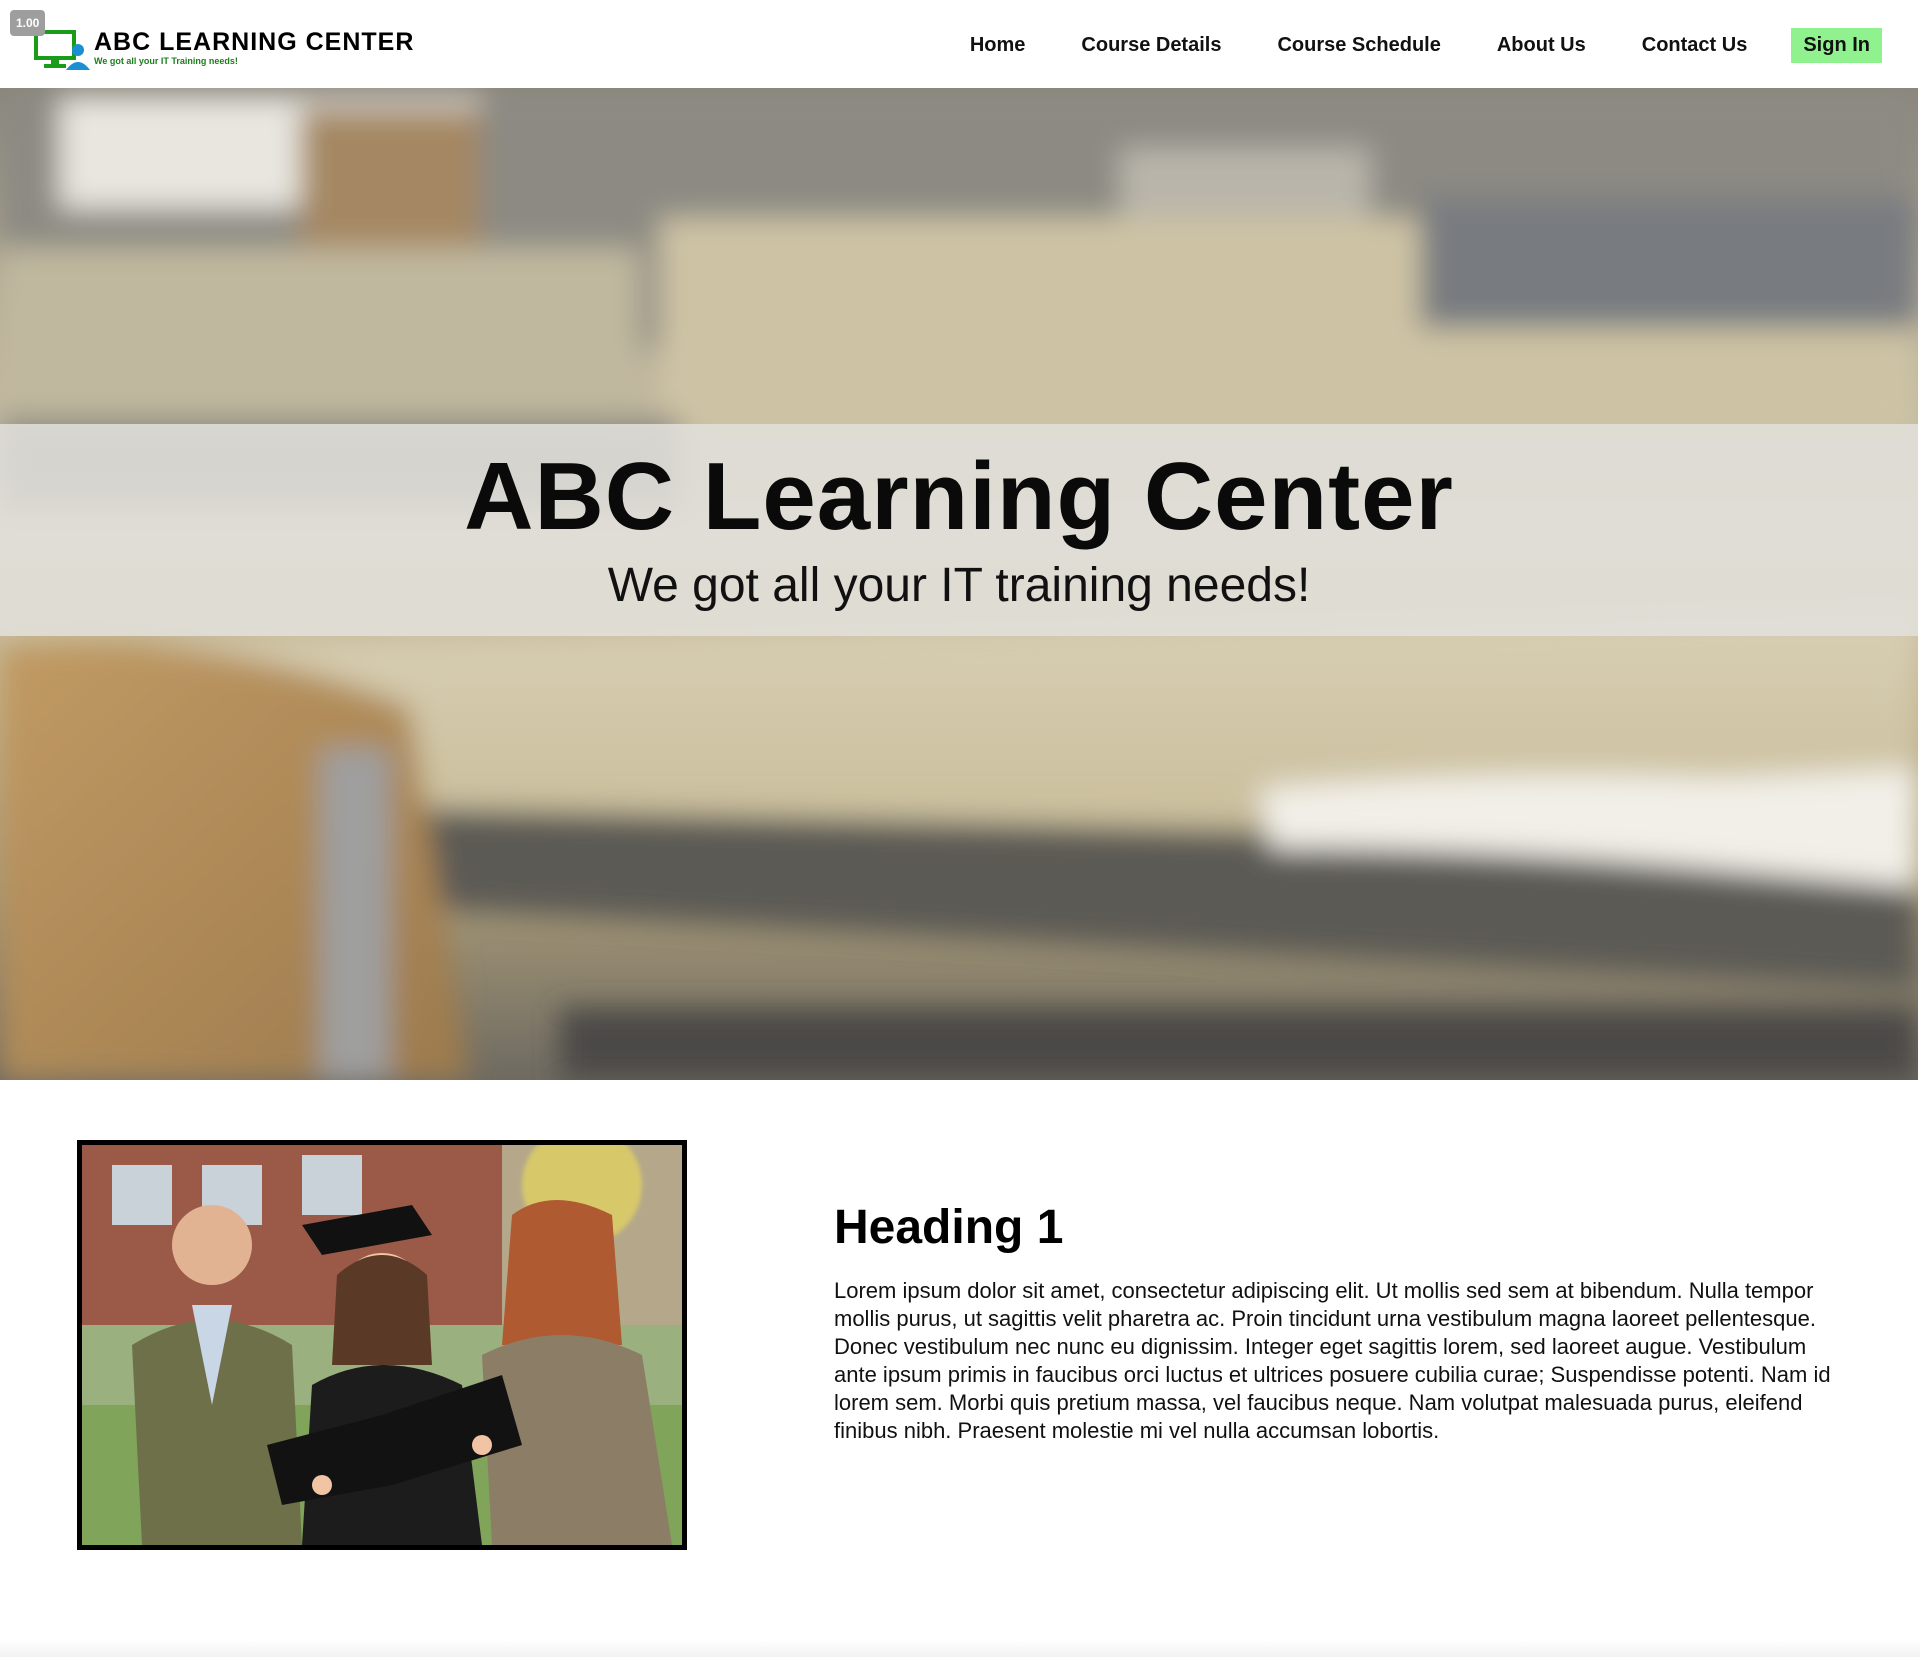 The height and width of the screenshot is (1657, 1920). What do you see at coordinates (1695, 45) in the screenshot?
I see `nav-contact-us: Contact Us` at bounding box center [1695, 45].